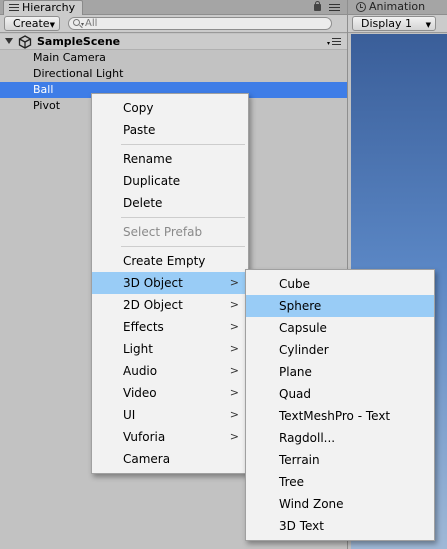 Image resolution: width=447 pixels, height=549 pixels. I want to click on menu-item-3d-object: 3D Object >, so click(170, 283).